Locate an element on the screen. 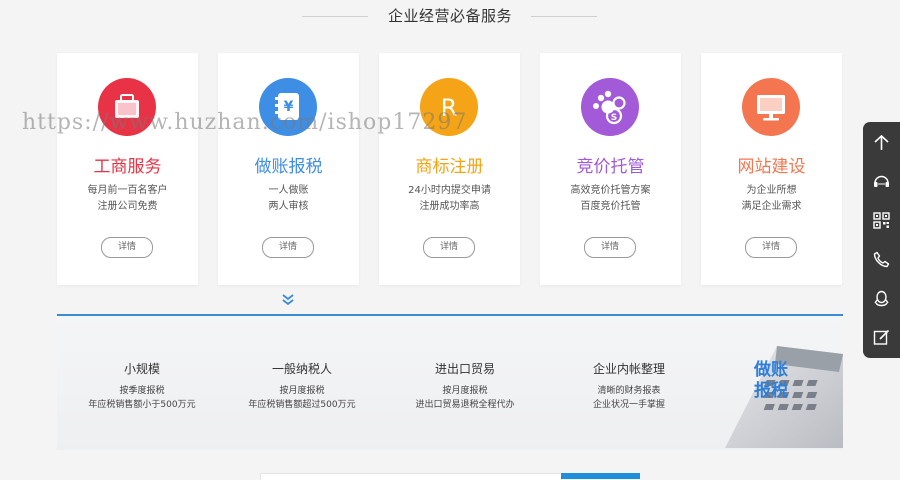  column-heading: 企业内帐整理 is located at coordinates (628, 369).